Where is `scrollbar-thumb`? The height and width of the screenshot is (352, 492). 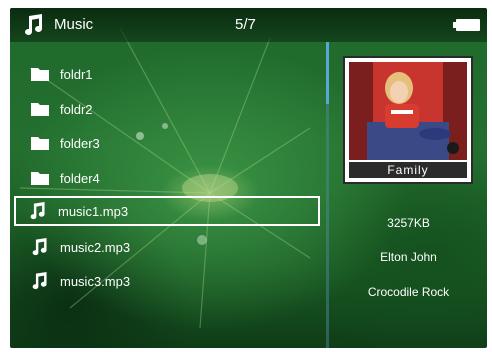 scrollbar-thumb is located at coordinates (327, 73).